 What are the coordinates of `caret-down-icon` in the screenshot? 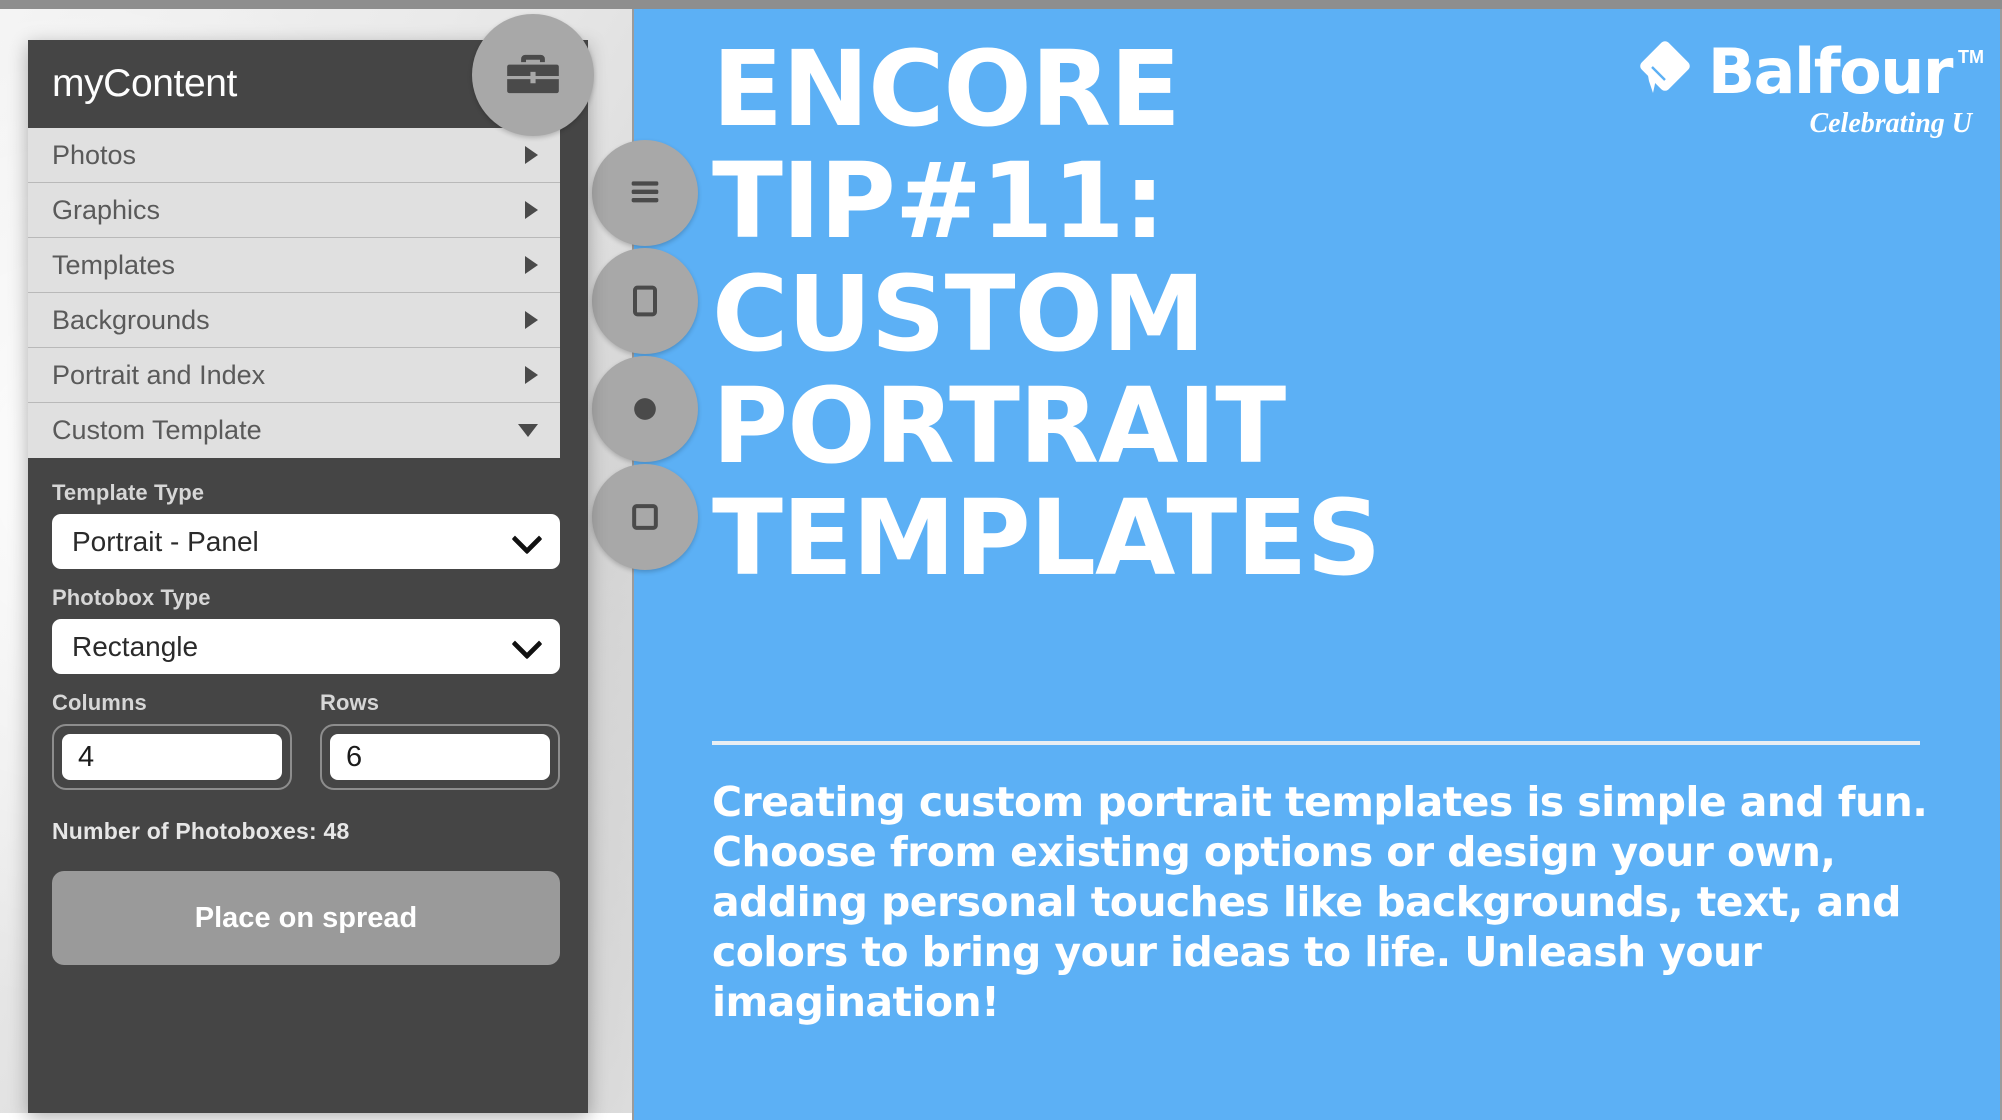 It's located at (528, 430).